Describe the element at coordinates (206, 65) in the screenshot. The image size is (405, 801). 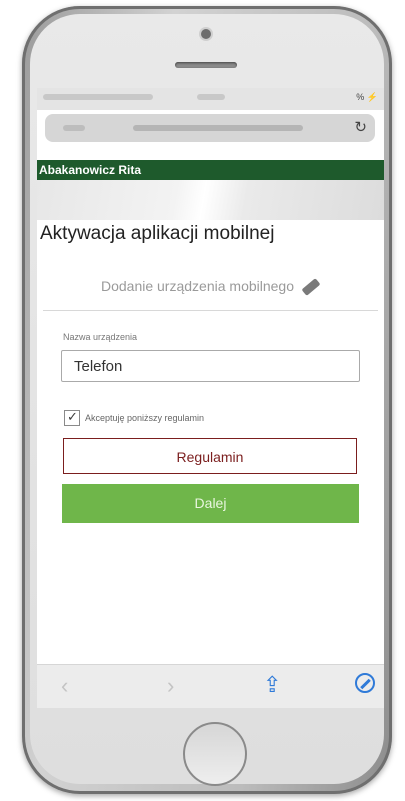
I see `earpiece-speaker` at that location.